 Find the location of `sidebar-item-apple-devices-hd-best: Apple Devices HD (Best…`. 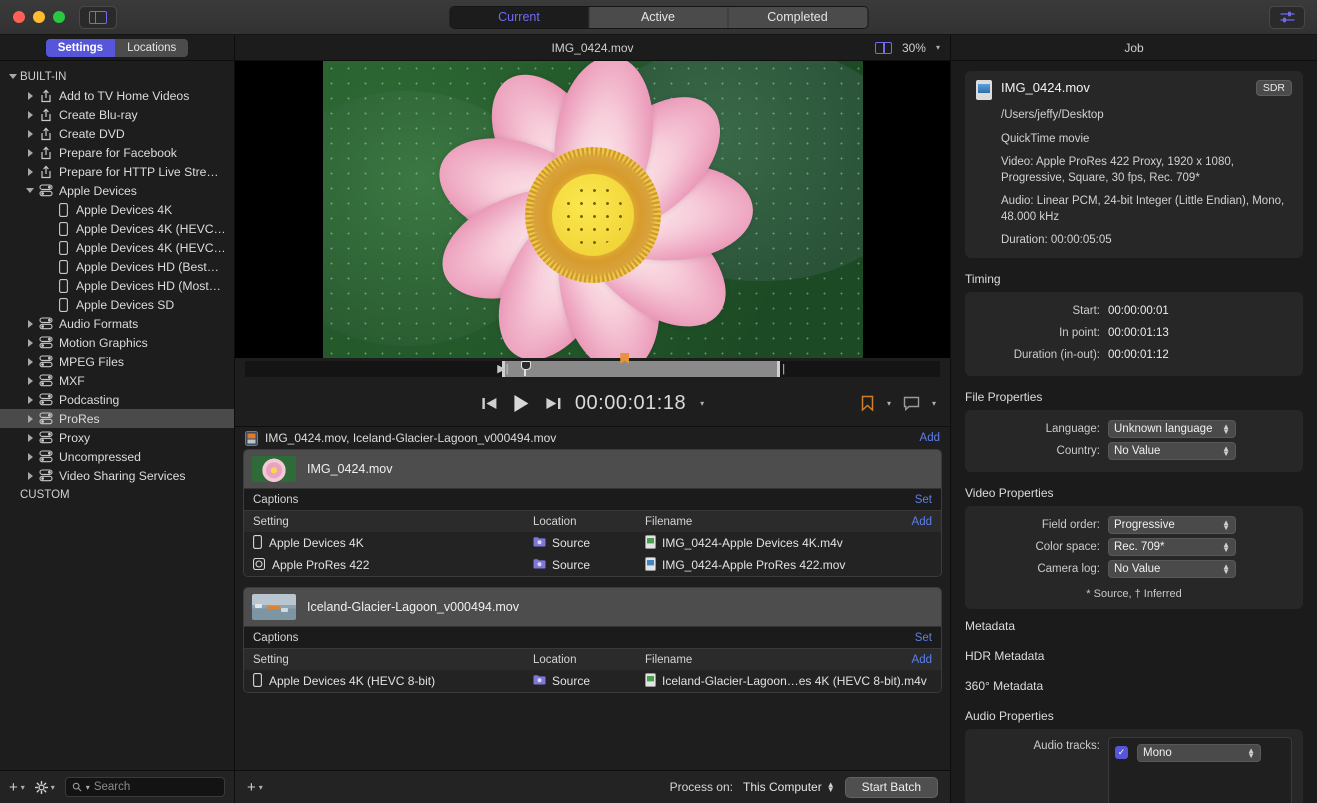

sidebar-item-apple-devices-hd-best: Apple Devices HD (Best… is located at coordinates (117, 266).